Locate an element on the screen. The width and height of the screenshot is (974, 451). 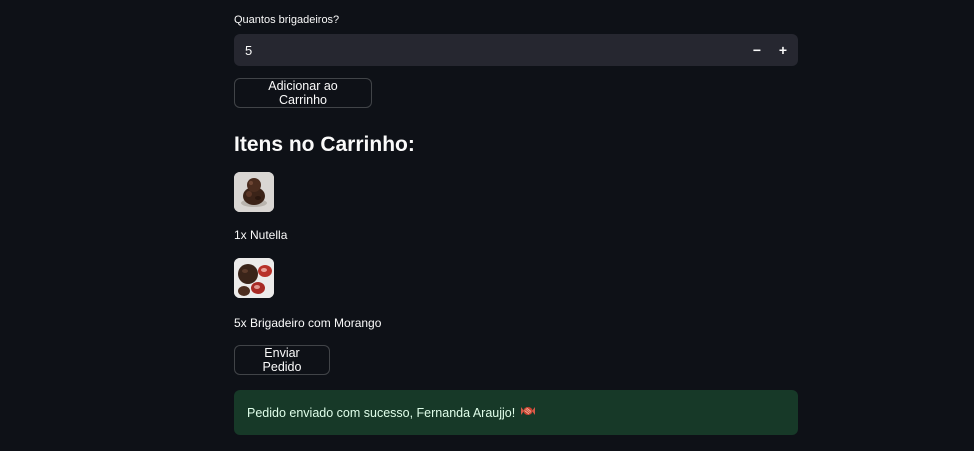
brigadeiro-nutella-photo is located at coordinates (254, 192).